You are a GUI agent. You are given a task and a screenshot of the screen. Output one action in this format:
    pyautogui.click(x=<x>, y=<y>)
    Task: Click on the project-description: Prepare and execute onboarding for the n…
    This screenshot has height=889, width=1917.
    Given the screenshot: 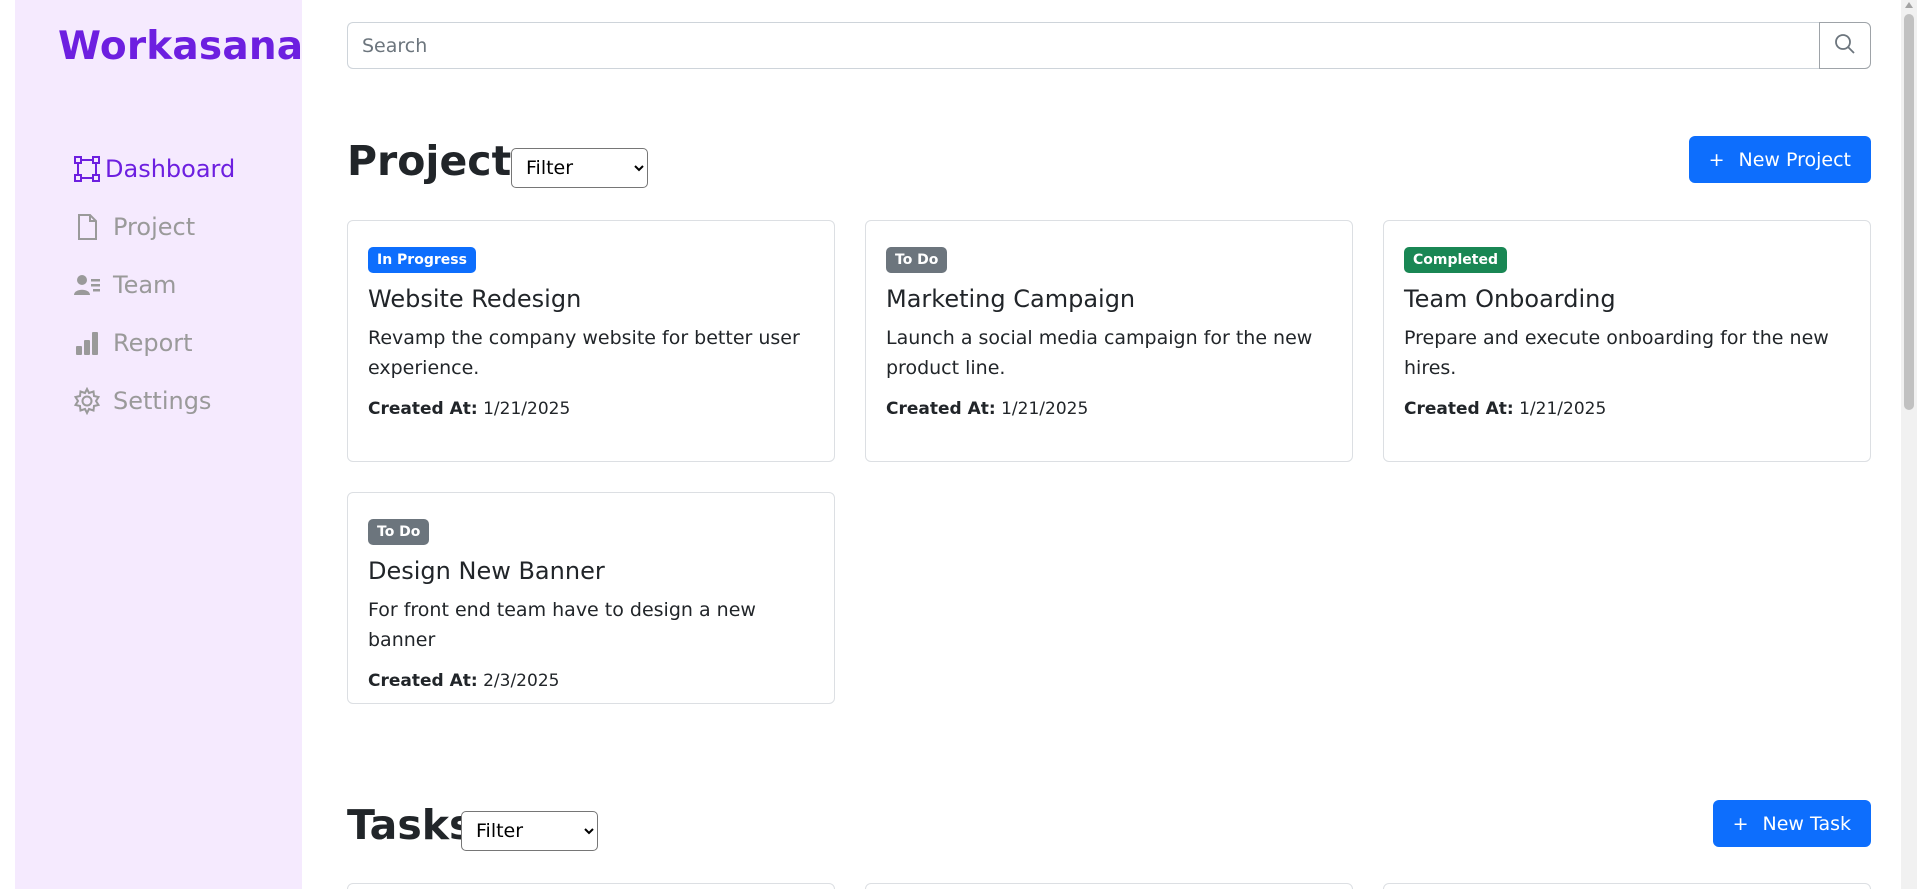 What is the action you would take?
    pyautogui.click(x=1616, y=353)
    